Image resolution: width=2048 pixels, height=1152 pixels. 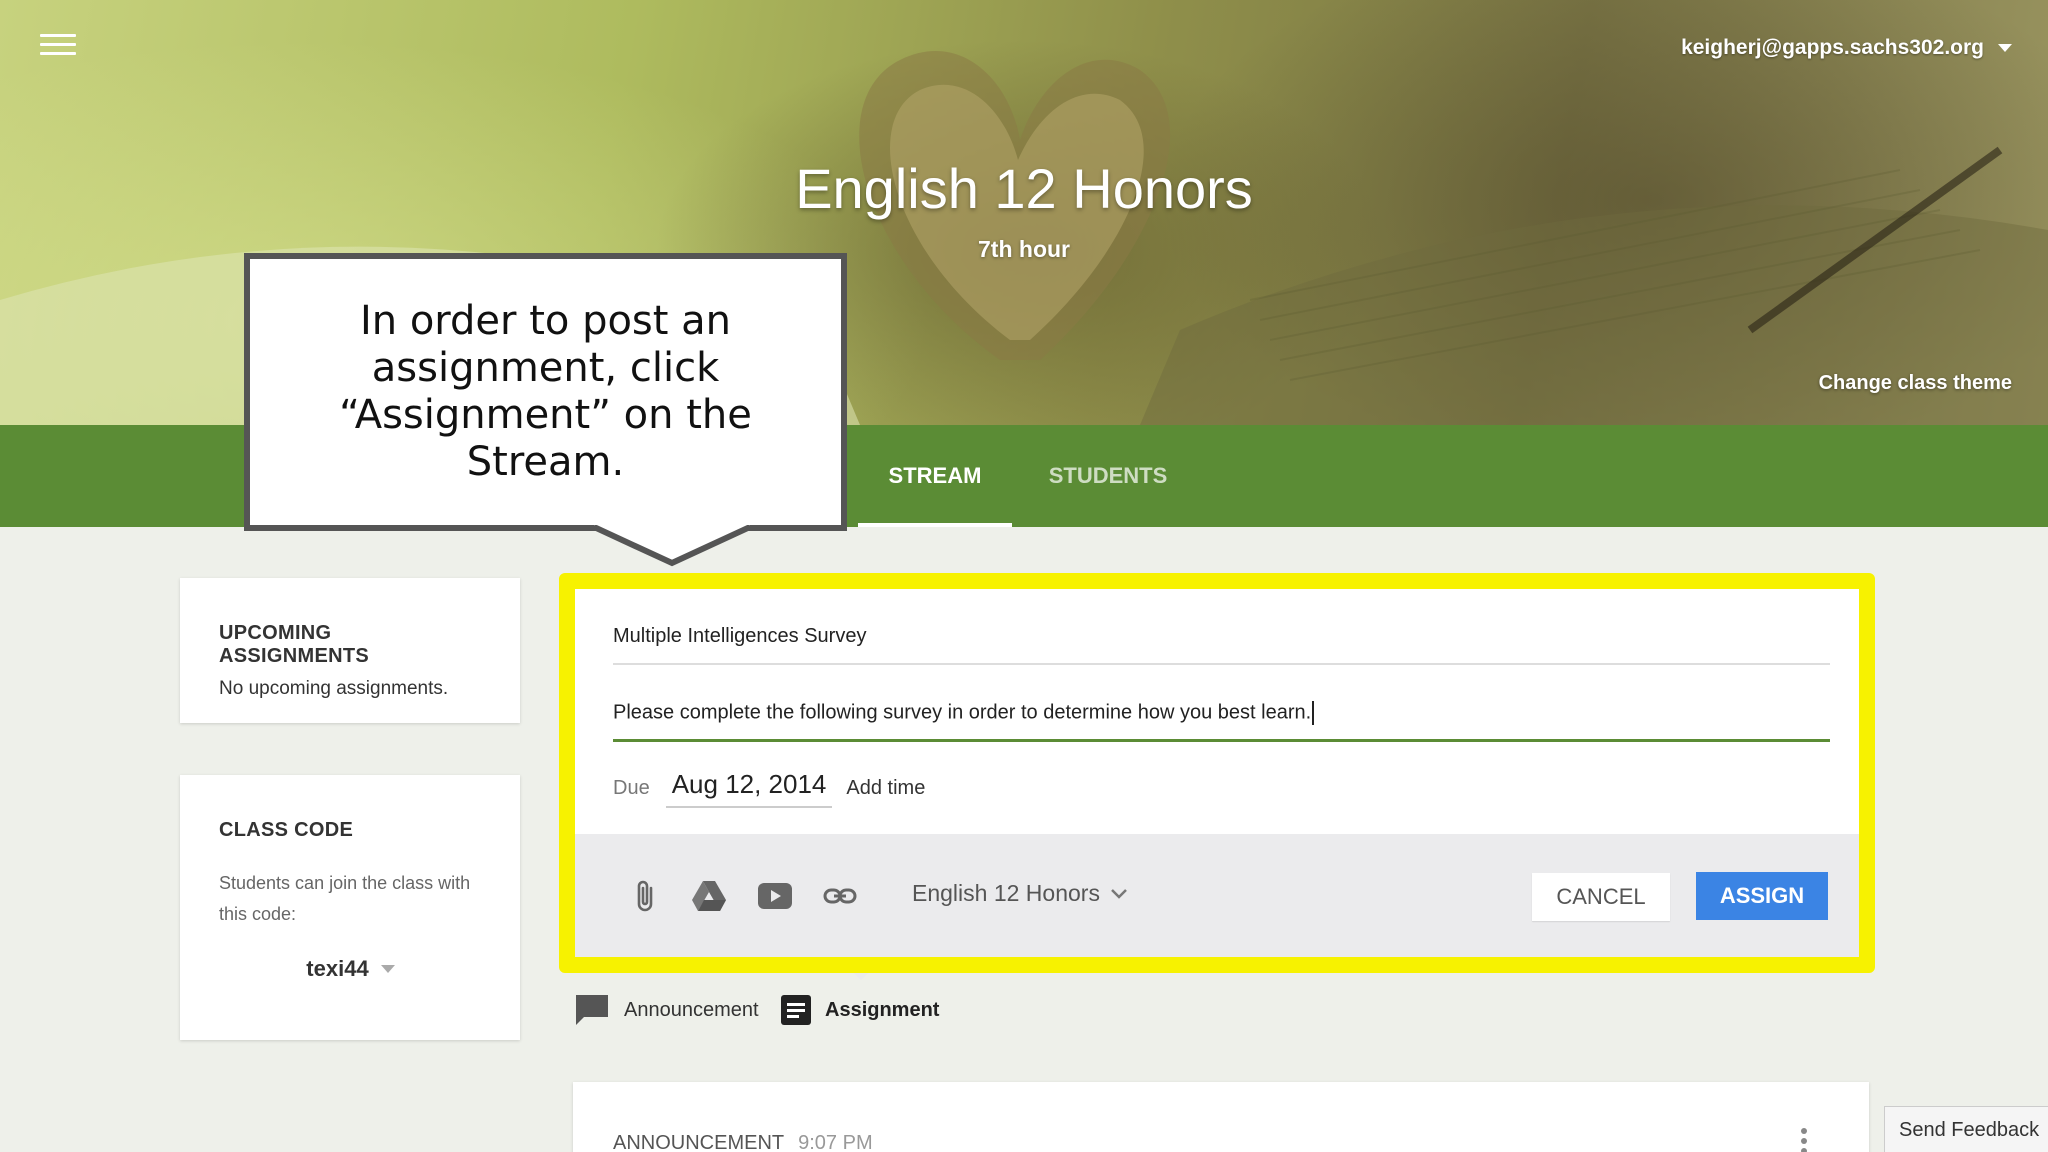 What do you see at coordinates (334, 688) in the screenshot?
I see `upcoming-text: No upcoming assignments.` at bounding box center [334, 688].